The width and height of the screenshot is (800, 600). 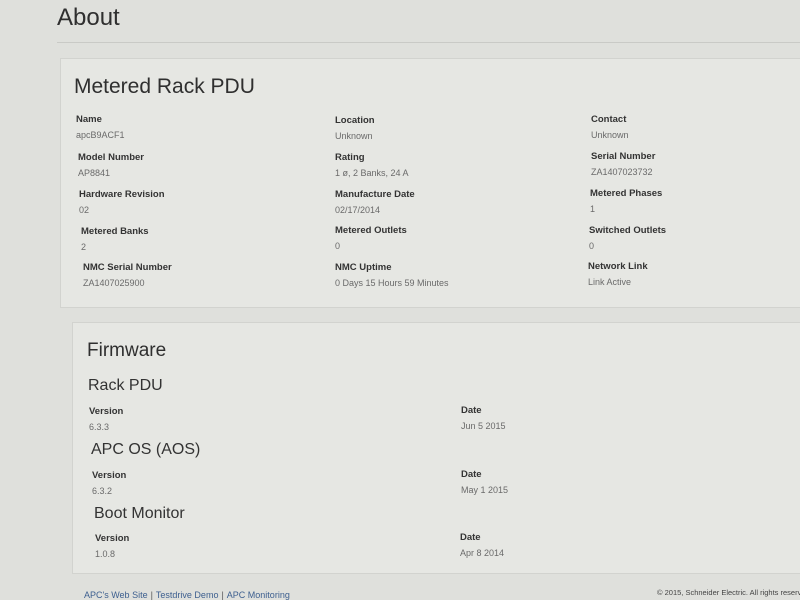 I want to click on field-metered-phases: Metered Phases 1, so click(x=626, y=201).